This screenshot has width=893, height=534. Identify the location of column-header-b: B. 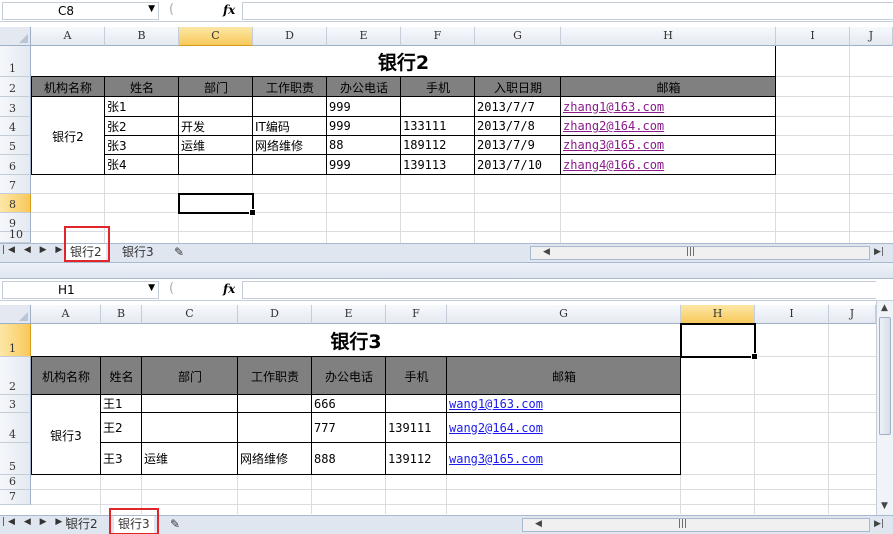
(121, 314).